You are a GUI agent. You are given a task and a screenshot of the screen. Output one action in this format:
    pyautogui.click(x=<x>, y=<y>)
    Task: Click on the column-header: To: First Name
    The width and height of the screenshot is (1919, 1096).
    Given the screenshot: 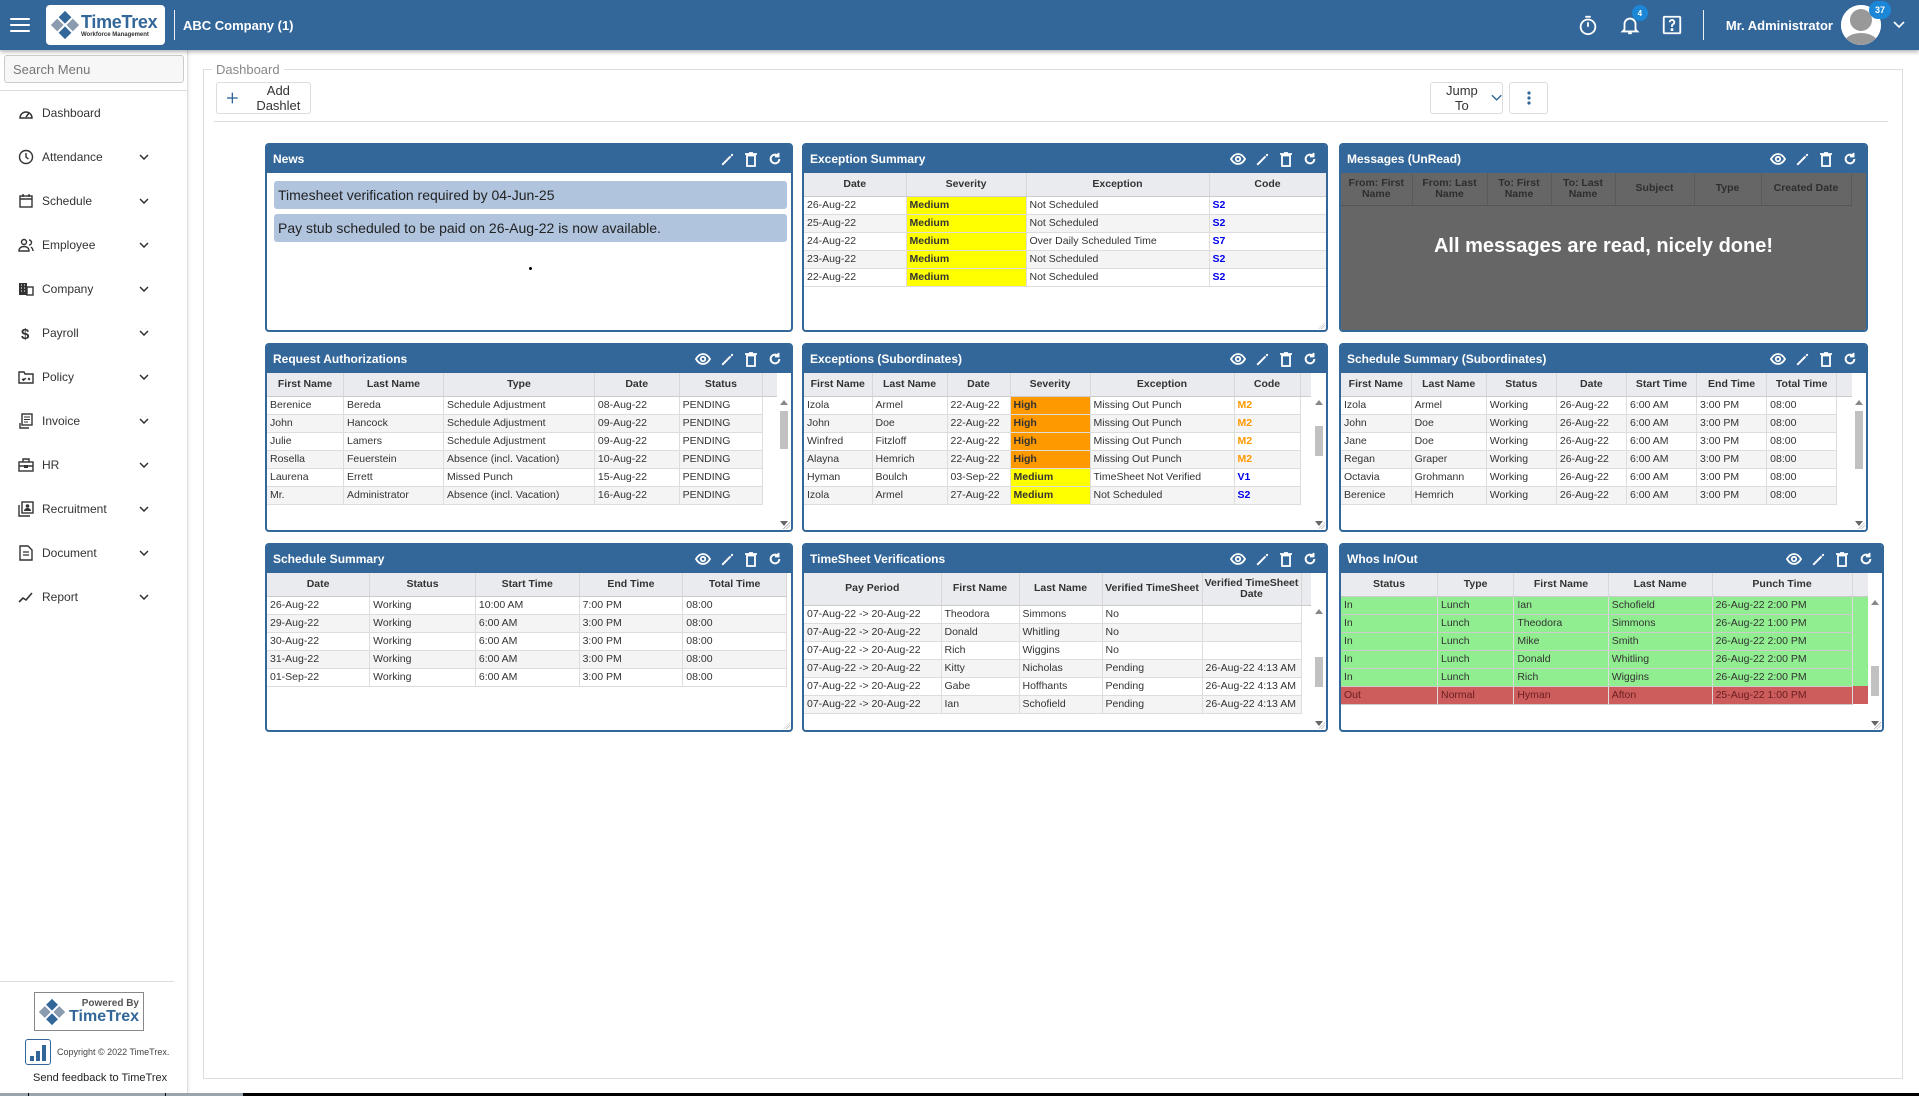 What is the action you would take?
    pyautogui.click(x=1519, y=189)
    